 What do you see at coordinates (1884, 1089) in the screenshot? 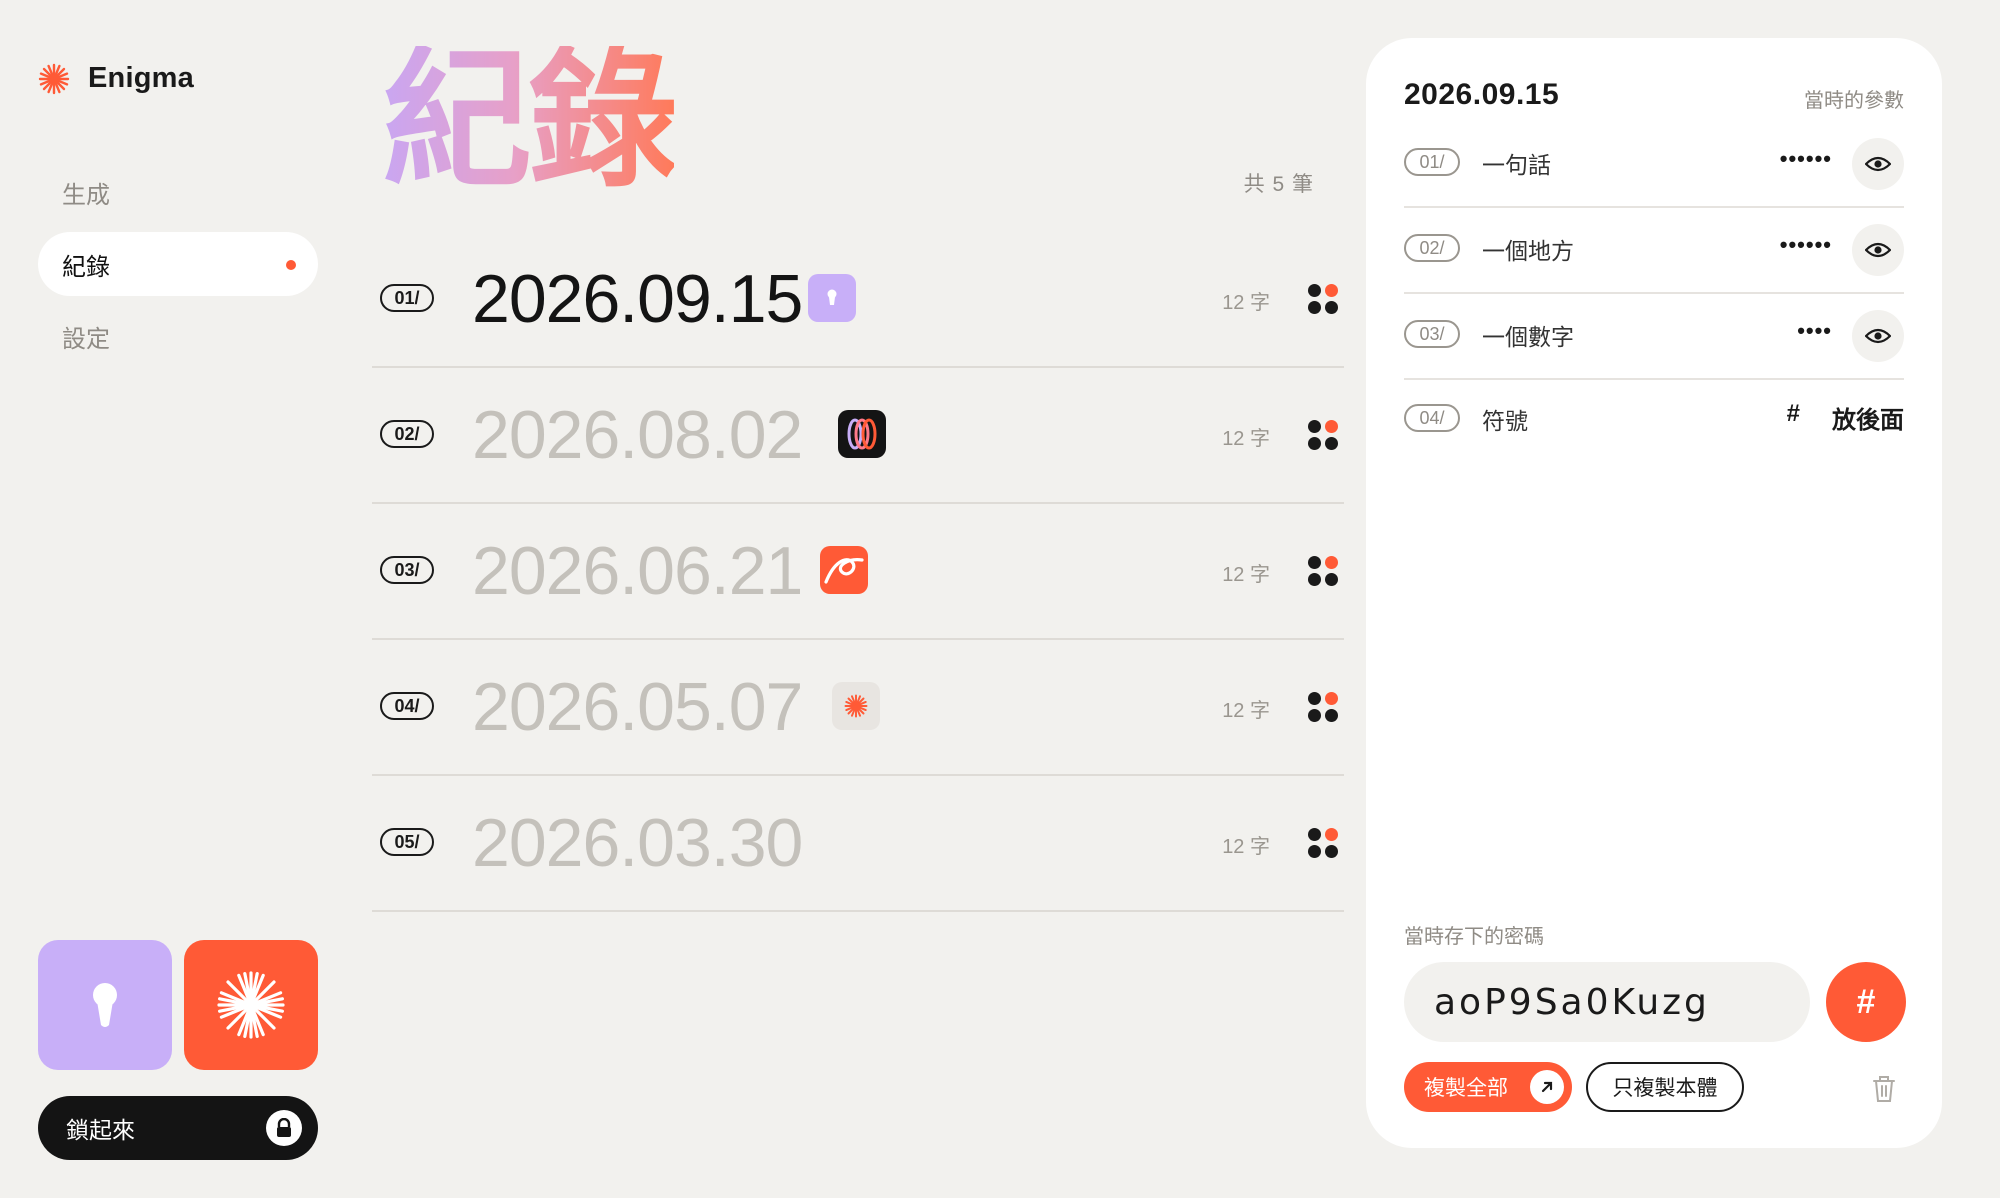
I see `trash-icon` at bounding box center [1884, 1089].